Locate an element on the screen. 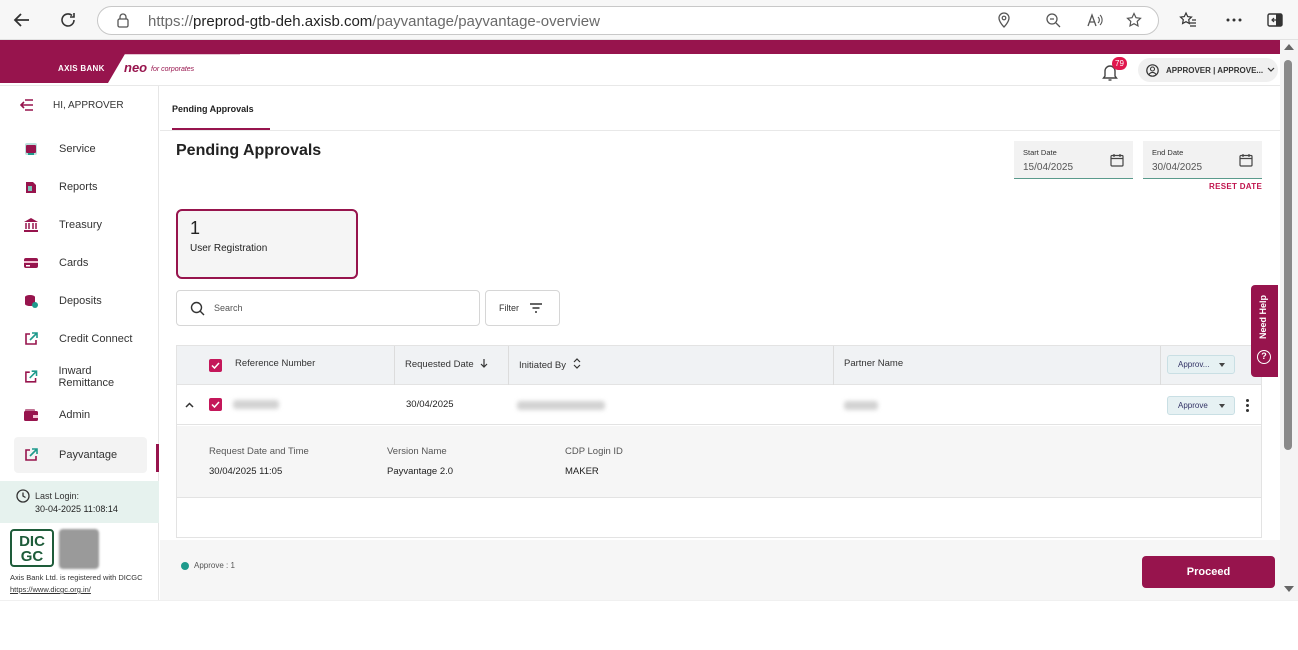  check-icon is located at coordinates (215, 405).